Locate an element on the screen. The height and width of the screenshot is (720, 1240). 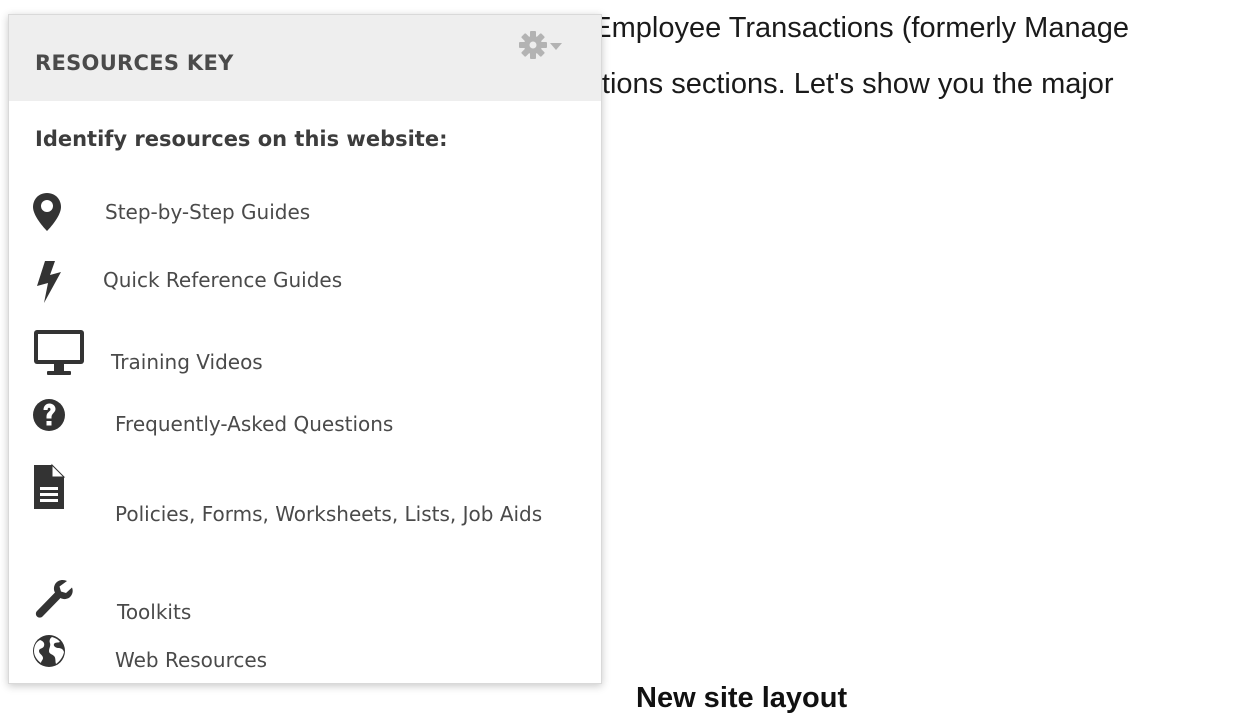
resource-item-faq: Frequently-Asked Questions is located at coordinates (304, 422).